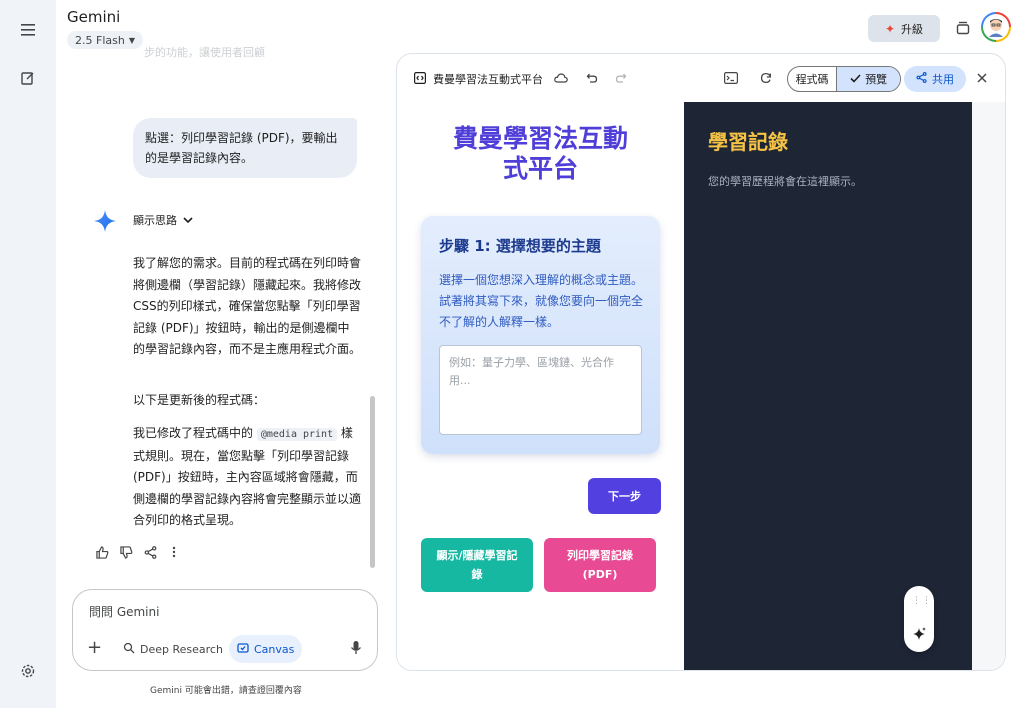 Image resolution: width=1024 pixels, height=708 pixels. Describe the element at coordinates (477, 565) in the screenshot. I see `toggle-sidebar-button: 顯示/隱藏學習記錄` at that location.